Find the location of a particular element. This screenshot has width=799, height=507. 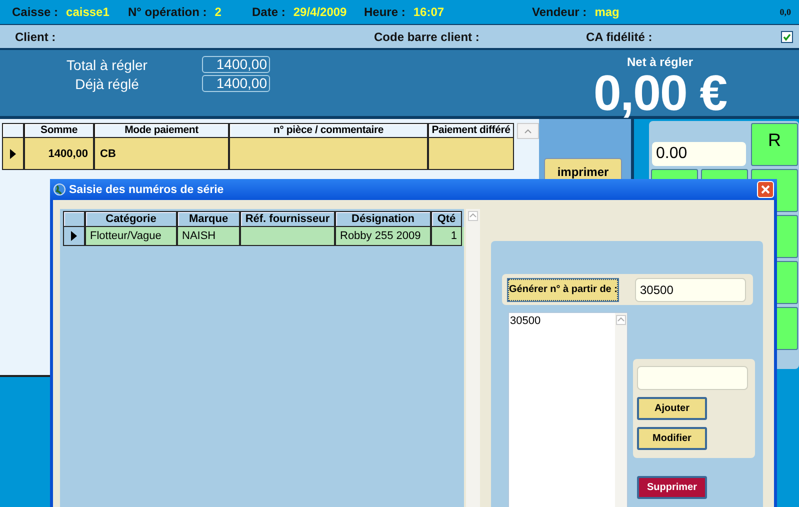

globe-icon is located at coordinates (59, 189).